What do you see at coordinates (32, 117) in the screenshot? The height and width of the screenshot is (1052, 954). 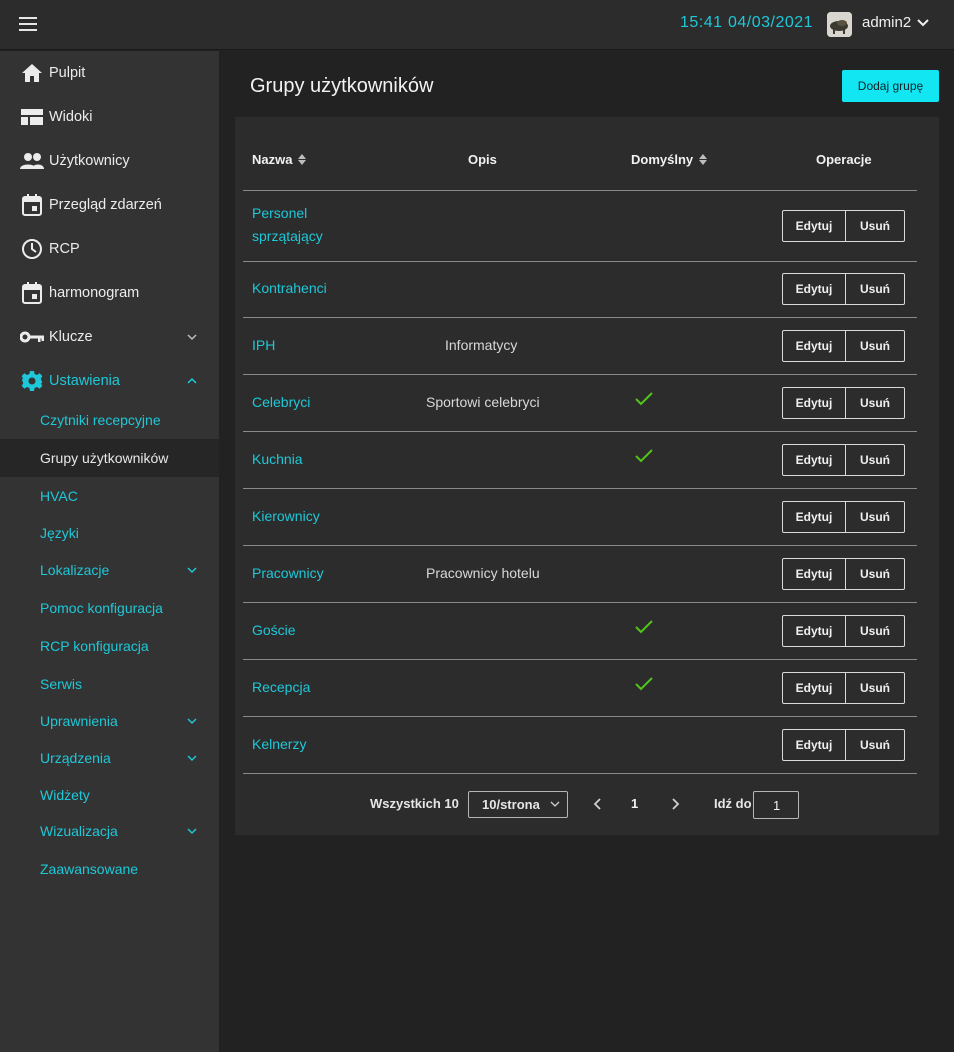 I see `view-icon` at bounding box center [32, 117].